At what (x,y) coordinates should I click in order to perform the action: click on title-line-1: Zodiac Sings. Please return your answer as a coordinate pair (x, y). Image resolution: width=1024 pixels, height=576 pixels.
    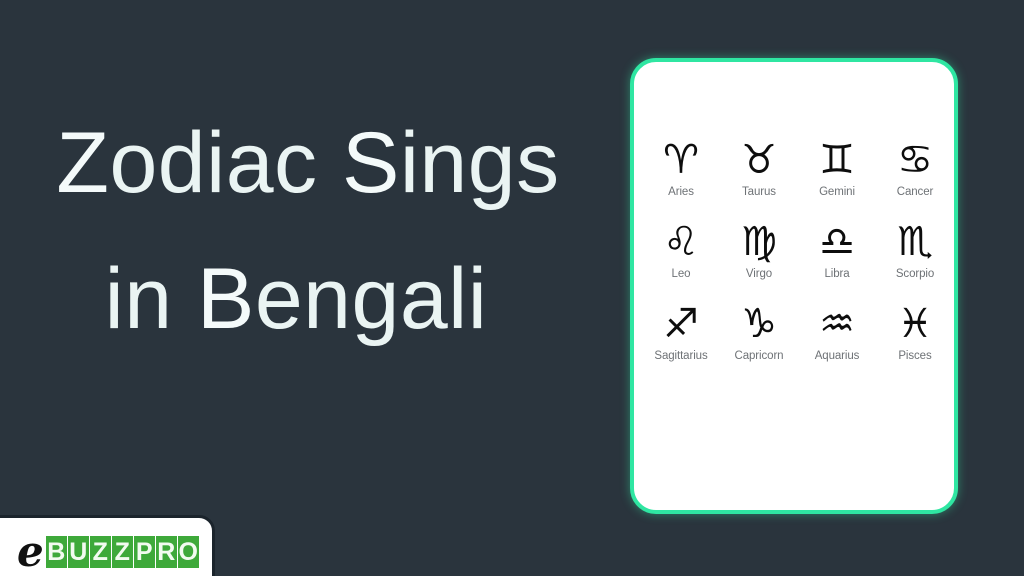
    Looking at the image, I should click on (310, 163).